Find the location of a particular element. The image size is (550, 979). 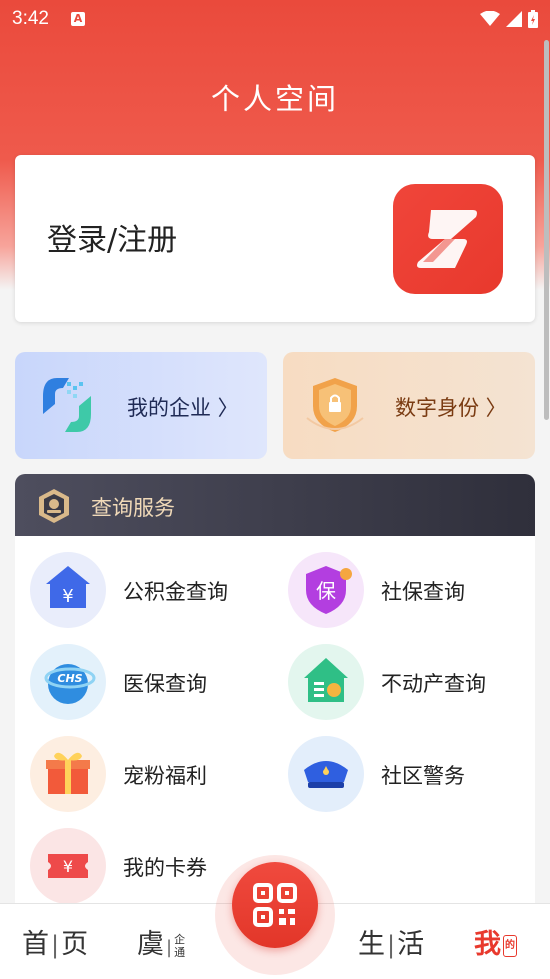

query-services-title: 查询服务 is located at coordinates (133, 508).